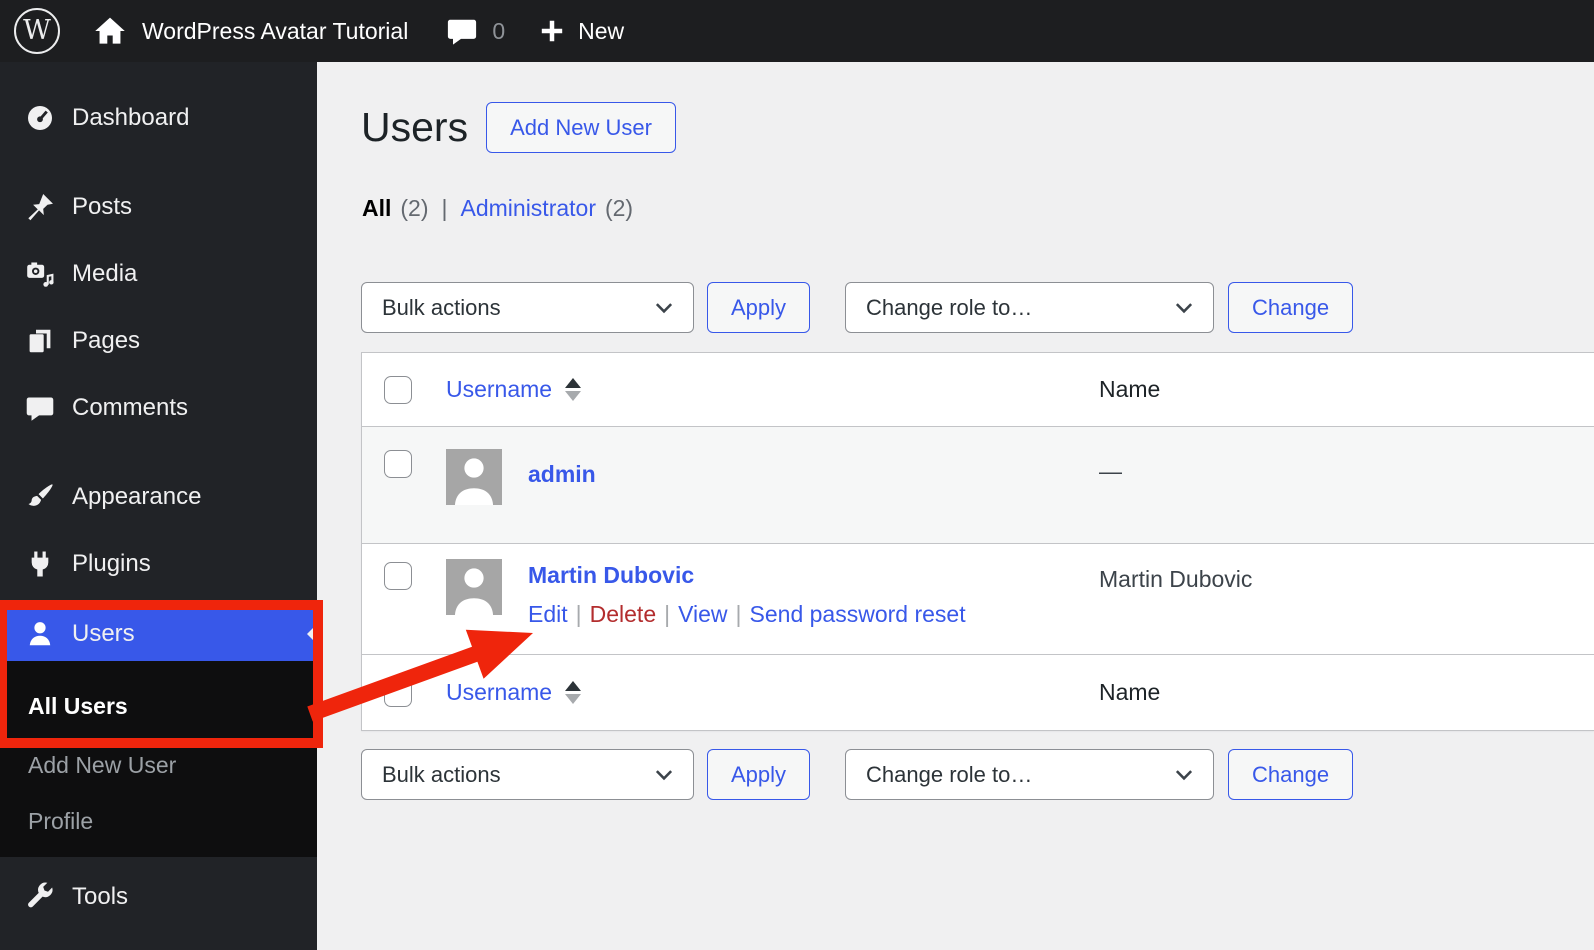 The image size is (1594, 950). I want to click on pages-icon, so click(40, 341).